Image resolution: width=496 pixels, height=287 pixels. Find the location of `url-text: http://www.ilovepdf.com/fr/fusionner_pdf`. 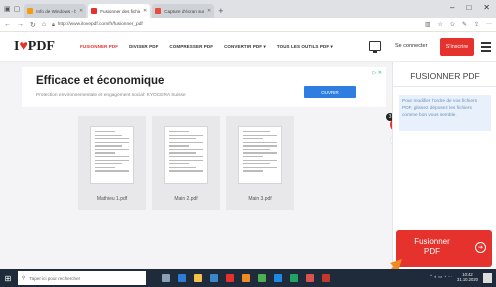

url-text: http://www.ilovepdf.com/fr/fusionner_pdf is located at coordinates (100, 24).